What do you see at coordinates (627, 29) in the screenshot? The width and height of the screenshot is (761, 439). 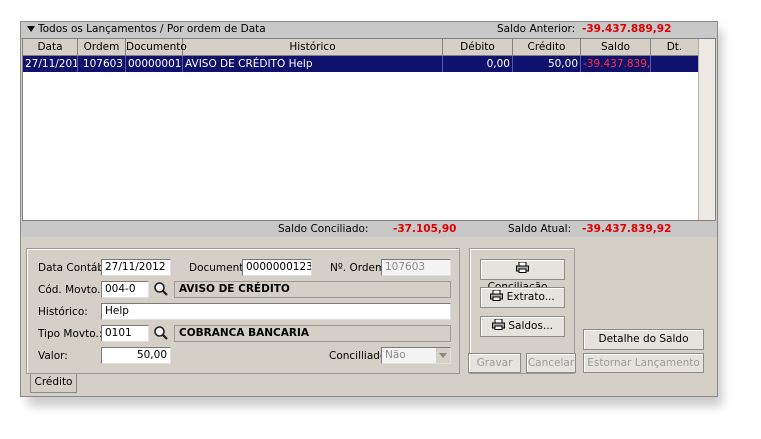 I see `saldo-anterior-value: -39.437.889,92` at bounding box center [627, 29].